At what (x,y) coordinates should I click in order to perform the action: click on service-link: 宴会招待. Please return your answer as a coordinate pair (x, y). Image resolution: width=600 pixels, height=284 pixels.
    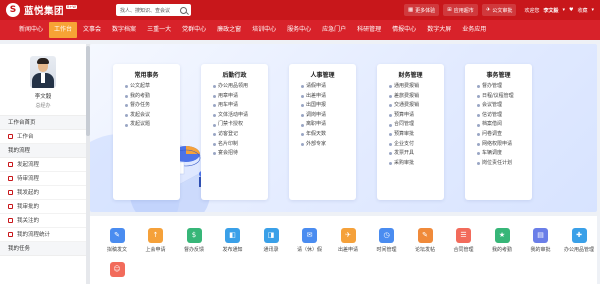
    Looking at the image, I should click on (240, 154).